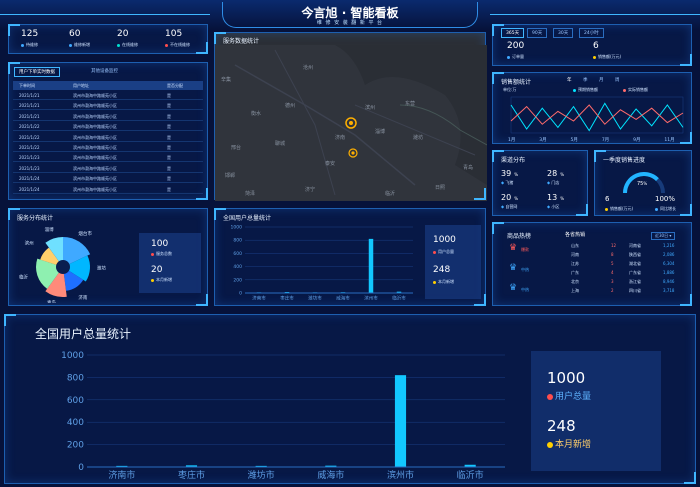 The height and width of the screenshot is (487, 700). What do you see at coordinates (569, 395) in the screenshot?
I see `user-big-total-legend: 用户总量` at bounding box center [569, 395].